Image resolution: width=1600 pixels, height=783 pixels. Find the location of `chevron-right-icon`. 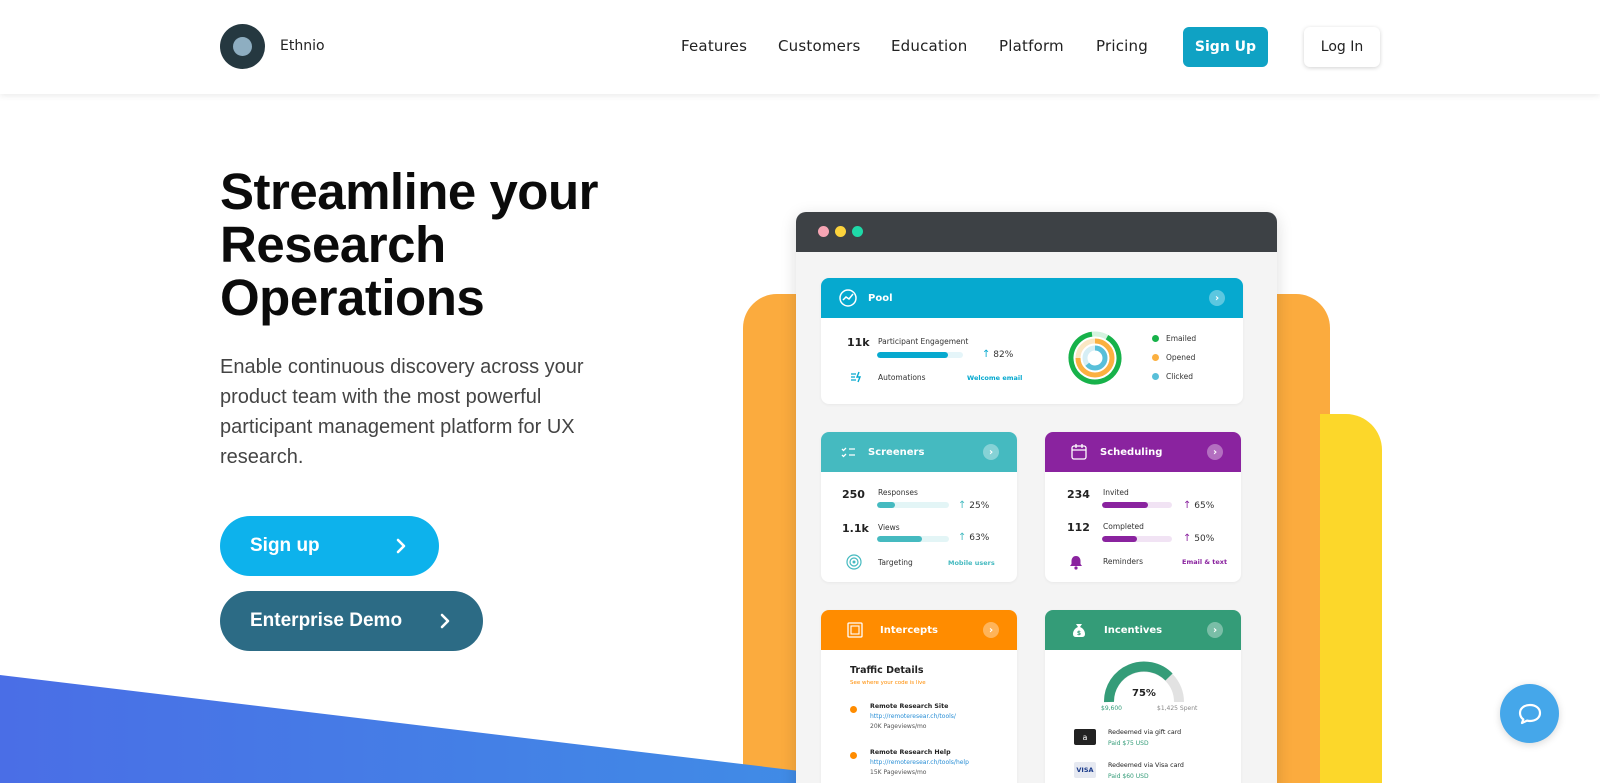

chevron-right-icon is located at coordinates (445, 621).